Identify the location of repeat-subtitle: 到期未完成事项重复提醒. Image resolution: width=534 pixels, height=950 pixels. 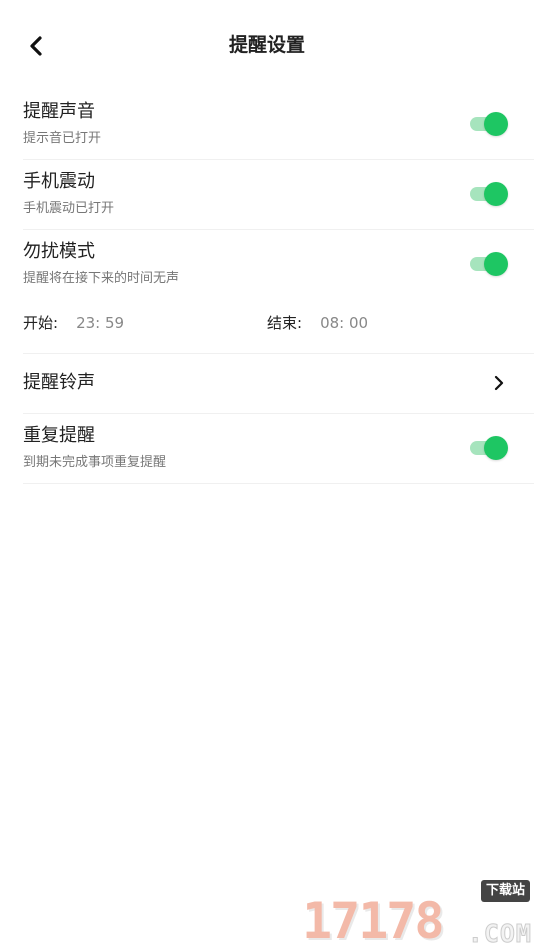
(95, 462).